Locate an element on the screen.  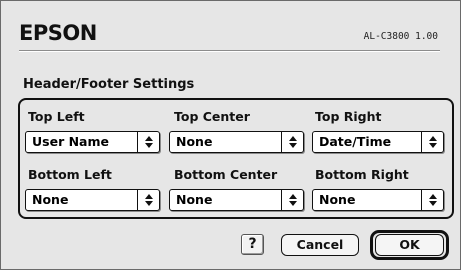
section-title: Header/Footer Settings is located at coordinates (109, 84).